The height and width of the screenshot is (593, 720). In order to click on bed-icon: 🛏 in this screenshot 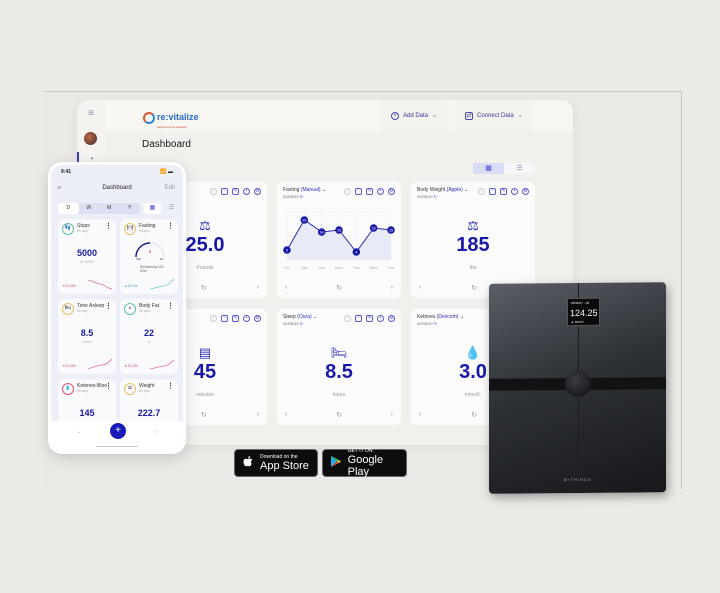, I will do `click(339, 352)`.